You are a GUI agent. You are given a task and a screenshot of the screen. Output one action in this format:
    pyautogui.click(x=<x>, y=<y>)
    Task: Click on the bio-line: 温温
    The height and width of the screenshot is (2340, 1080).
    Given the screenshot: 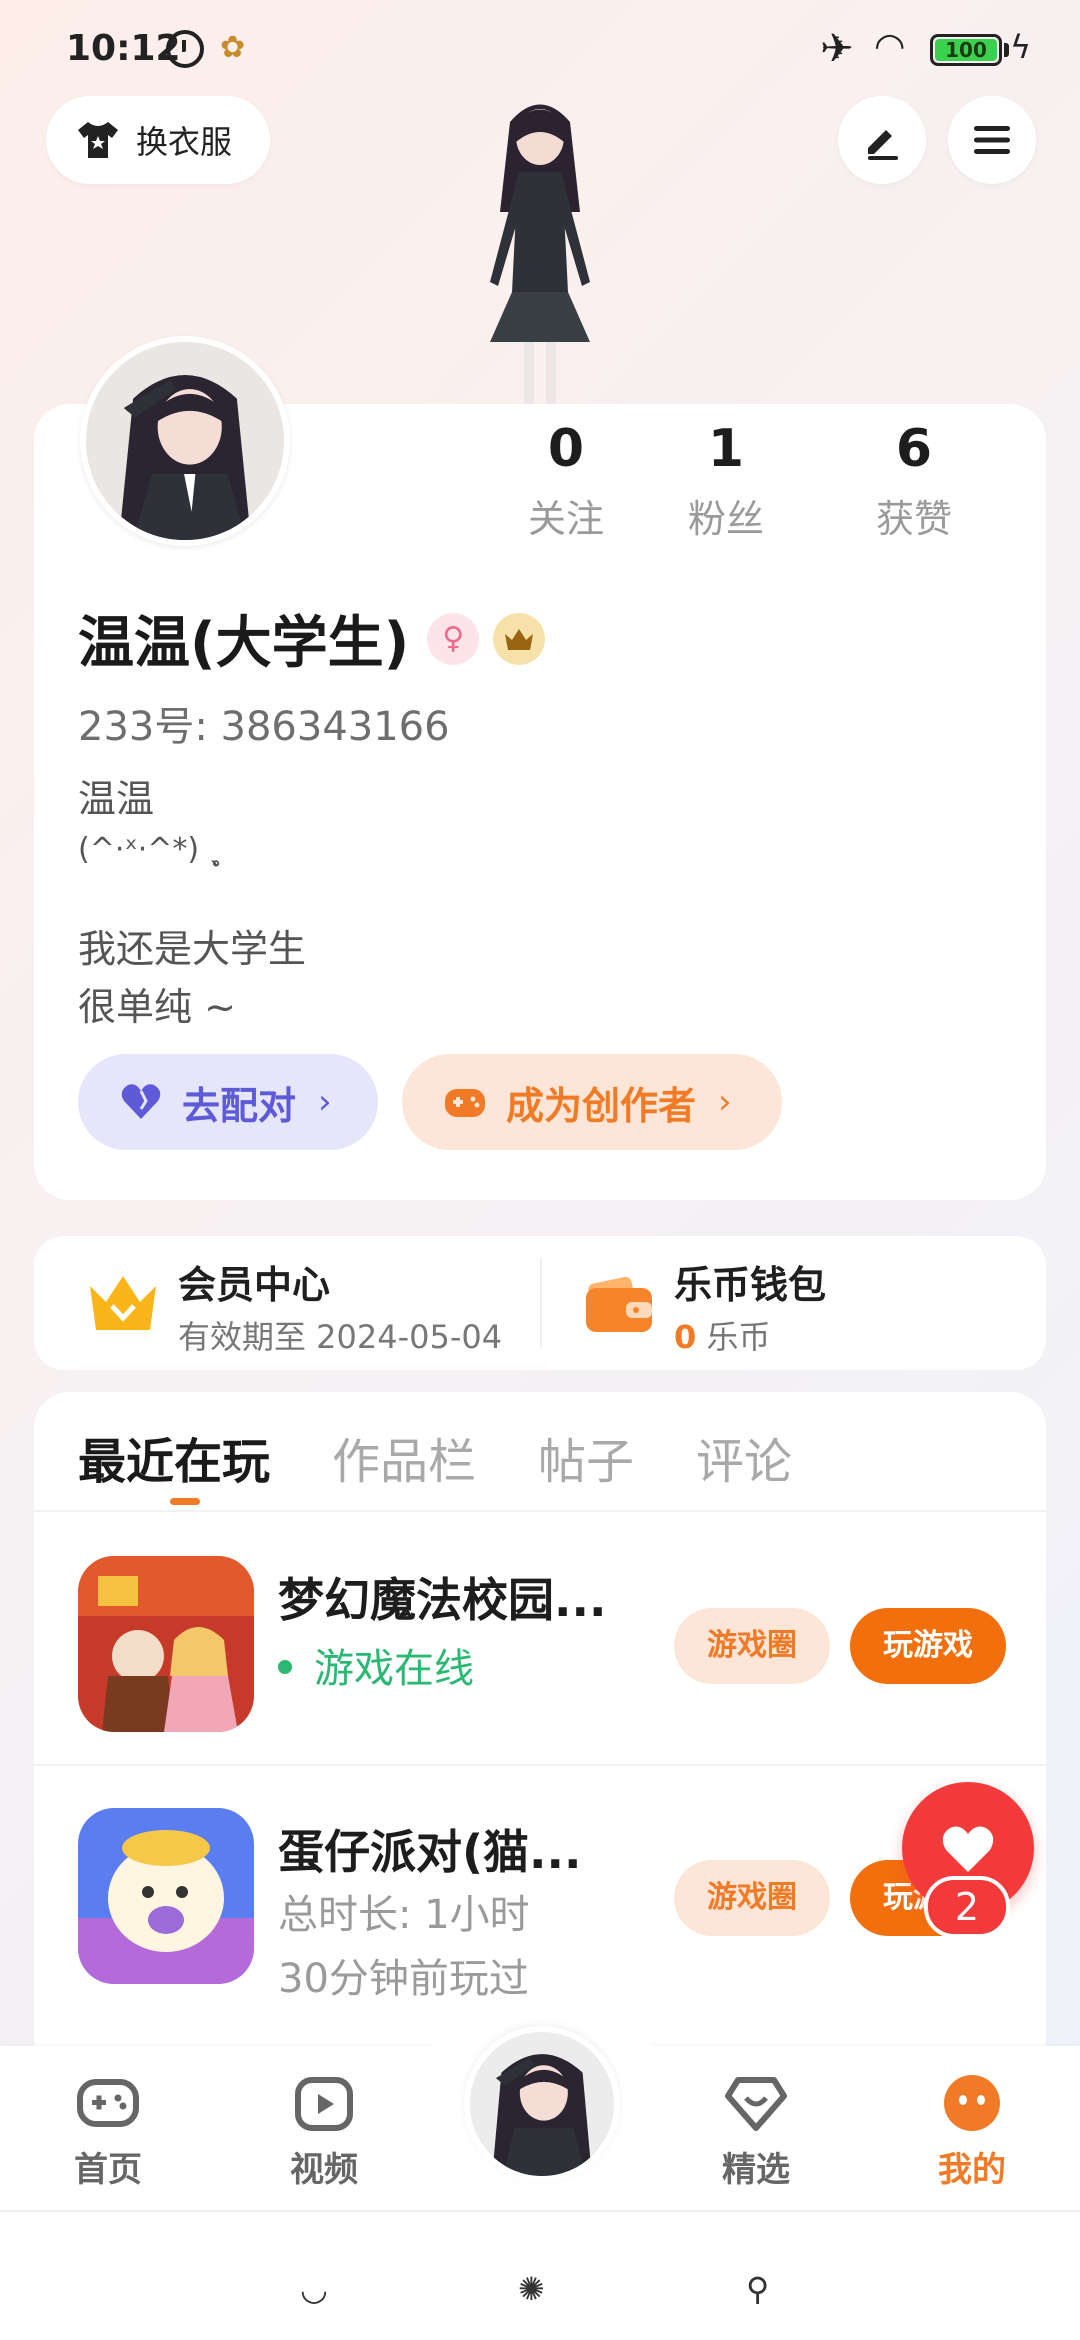 What is the action you would take?
    pyautogui.click(x=116, y=799)
    